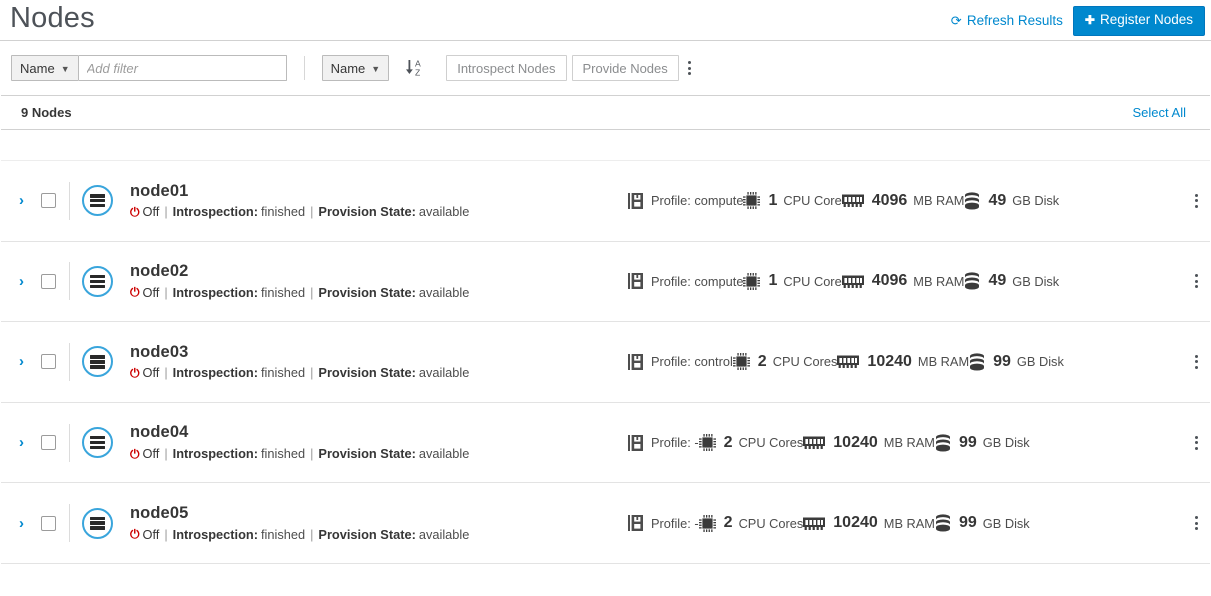 This screenshot has height=596, width=1211. I want to click on ram-value: 10240, so click(855, 442).